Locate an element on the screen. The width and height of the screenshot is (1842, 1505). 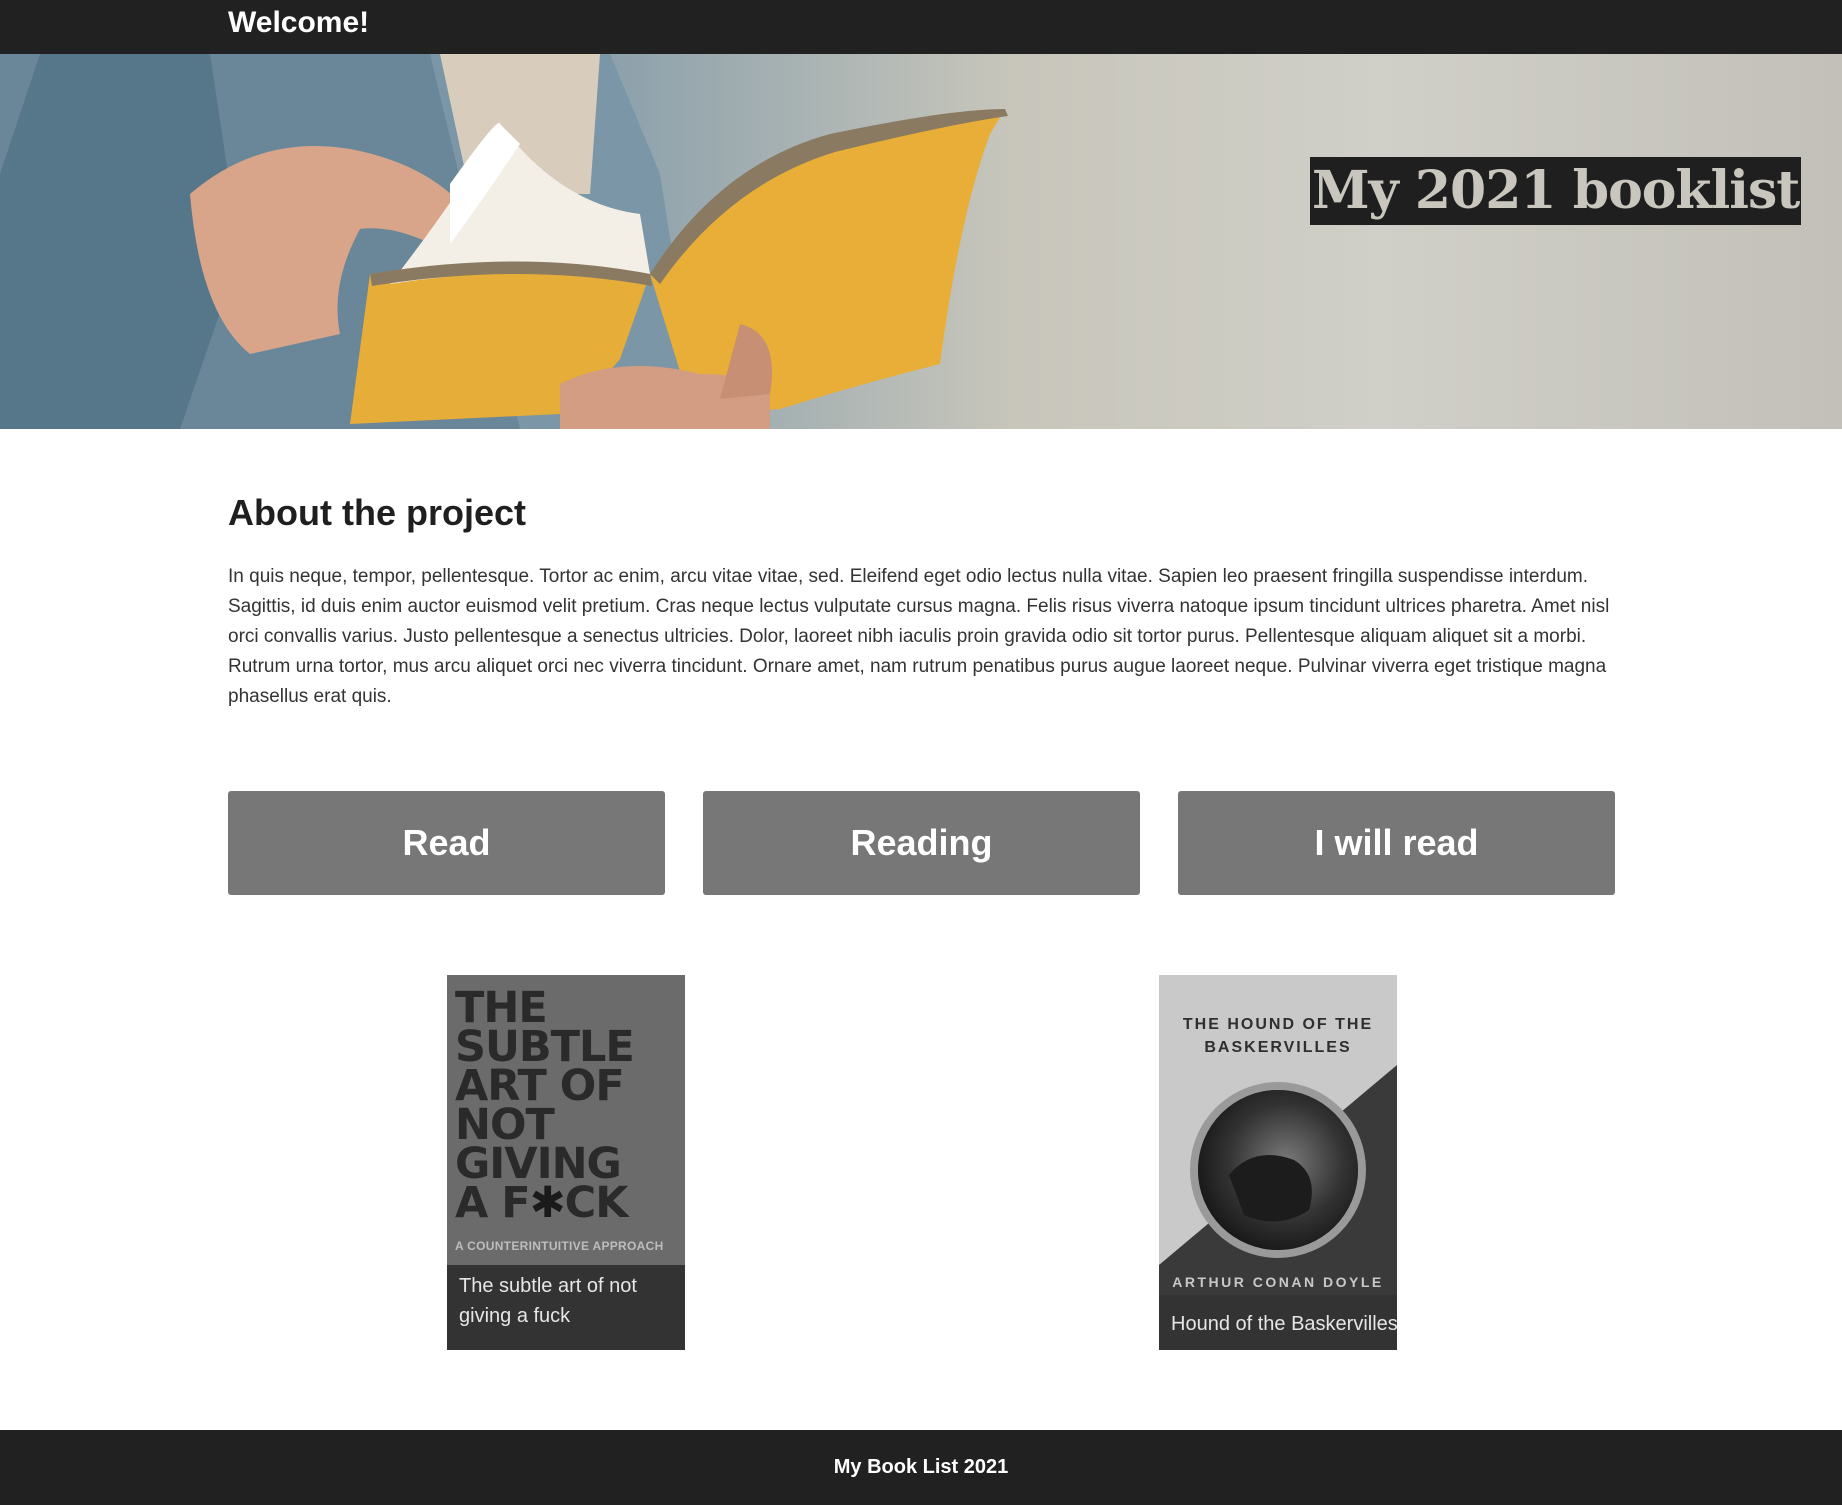
footer-text: My Book List 2021 is located at coordinates (921, 1467).